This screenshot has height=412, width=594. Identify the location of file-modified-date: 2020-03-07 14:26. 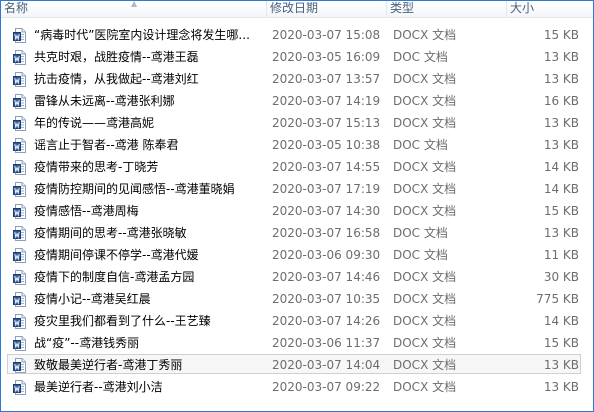
(326, 321).